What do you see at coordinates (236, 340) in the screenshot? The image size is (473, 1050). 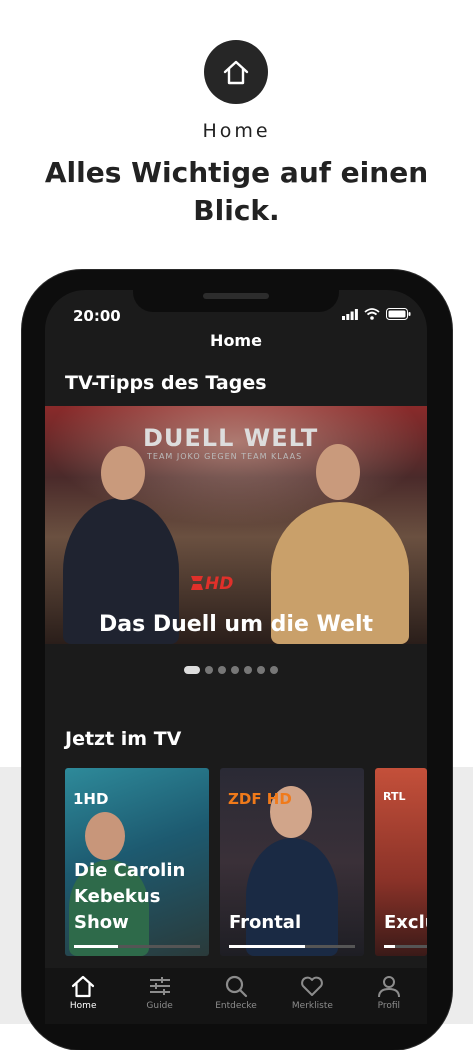 I see `top-bar-title: Home` at bounding box center [236, 340].